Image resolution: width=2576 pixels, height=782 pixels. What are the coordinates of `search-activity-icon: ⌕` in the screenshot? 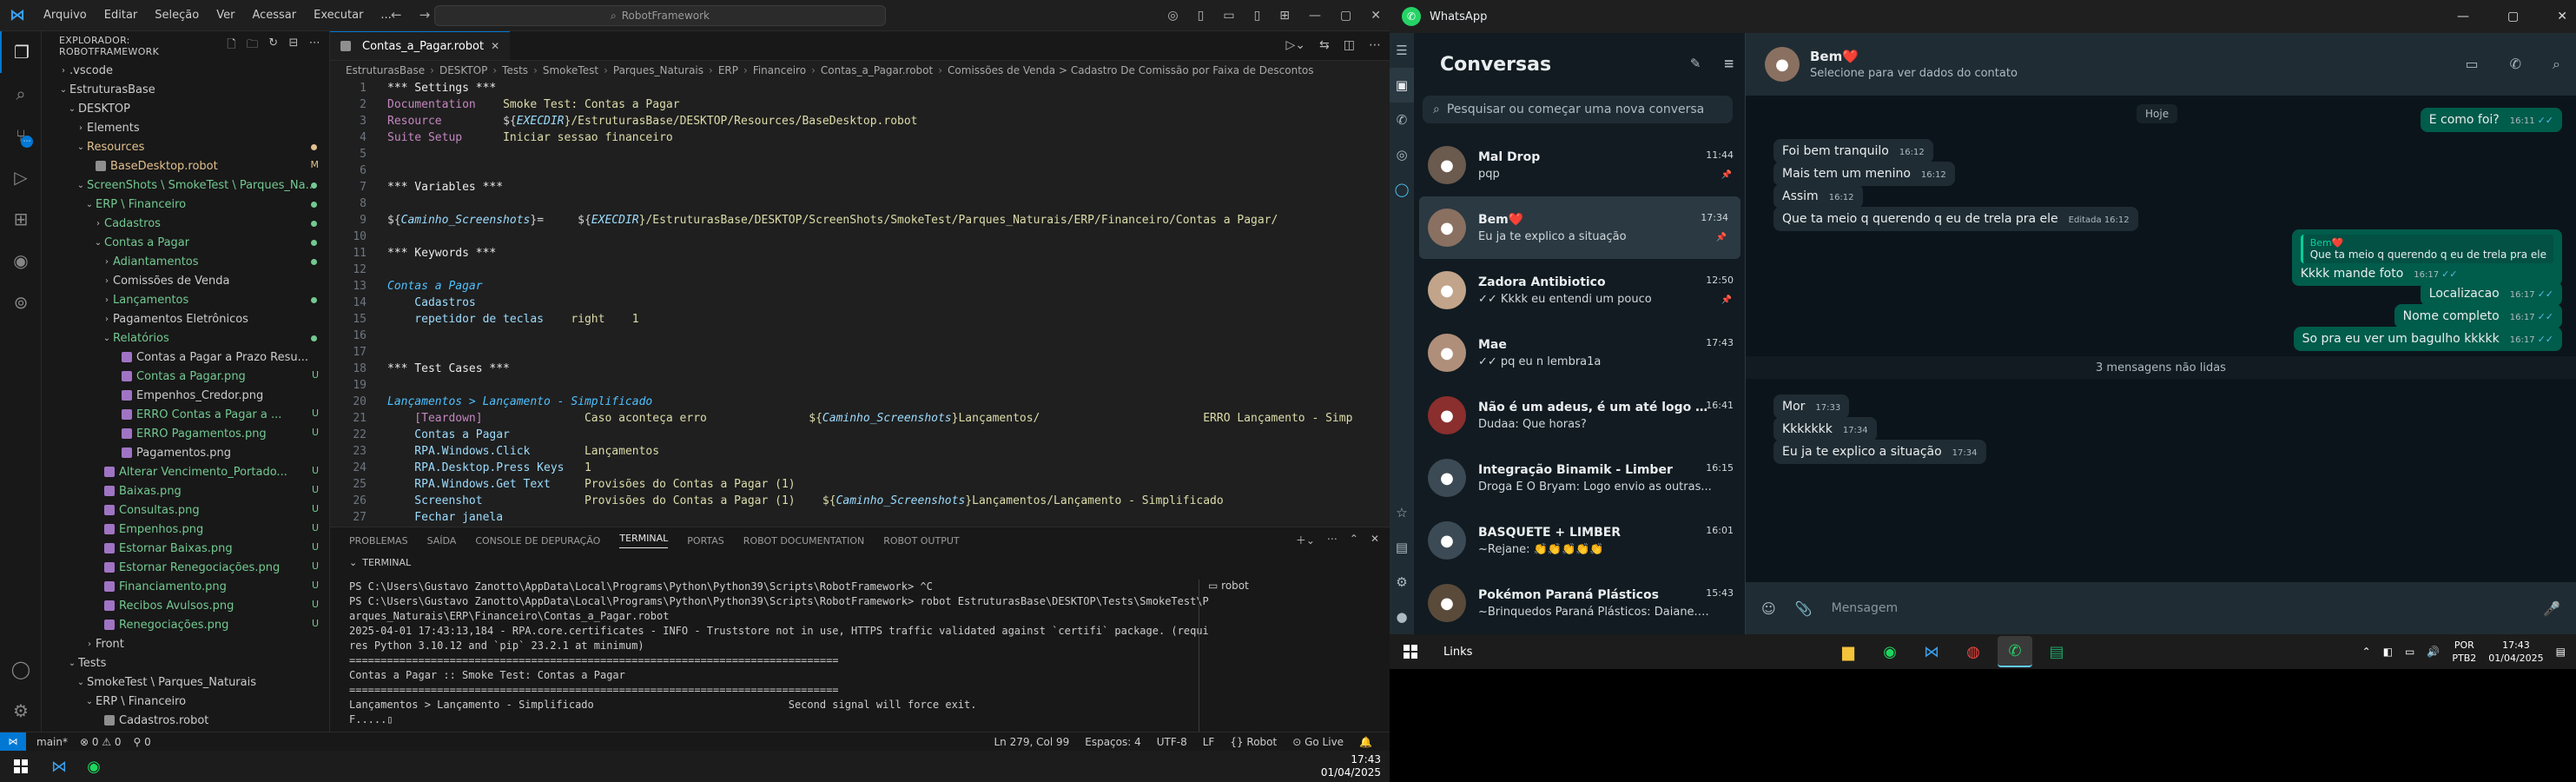 It's located at (21, 94).